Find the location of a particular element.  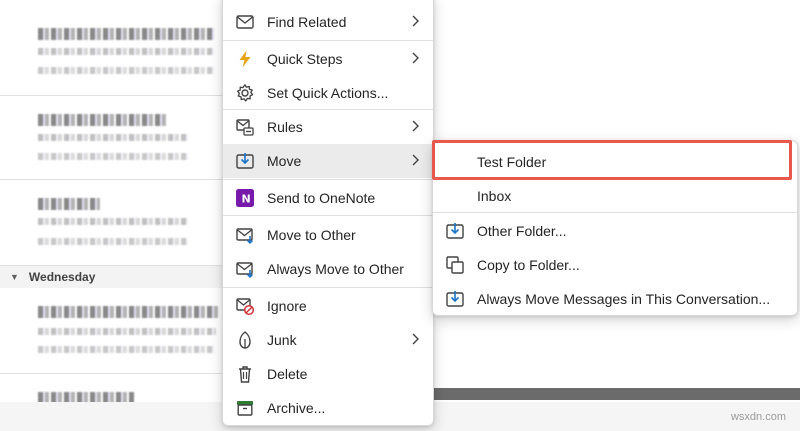

onenote-icon: N is located at coordinates (245, 198).